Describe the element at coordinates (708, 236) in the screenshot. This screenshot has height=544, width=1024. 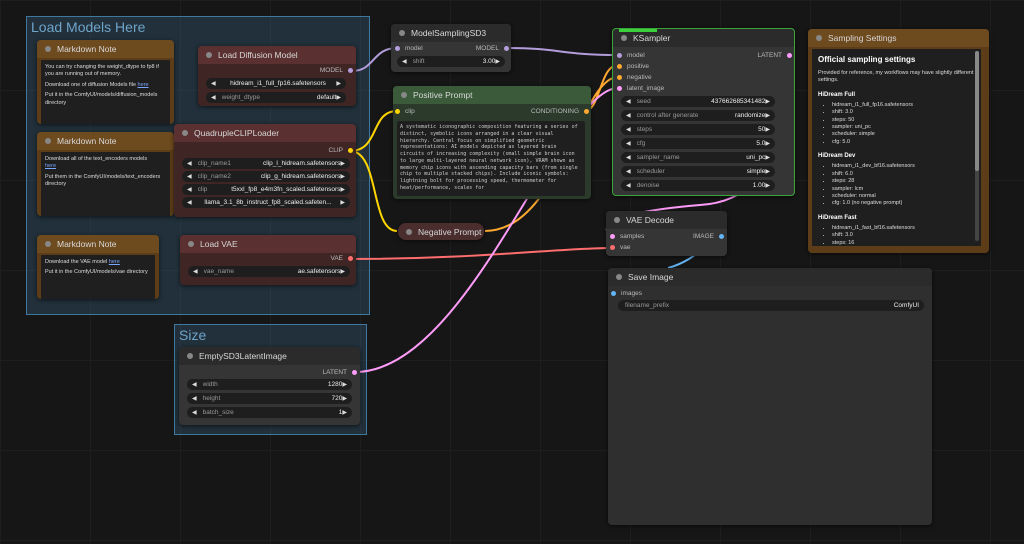
I see `output-image: IMAGE` at that location.